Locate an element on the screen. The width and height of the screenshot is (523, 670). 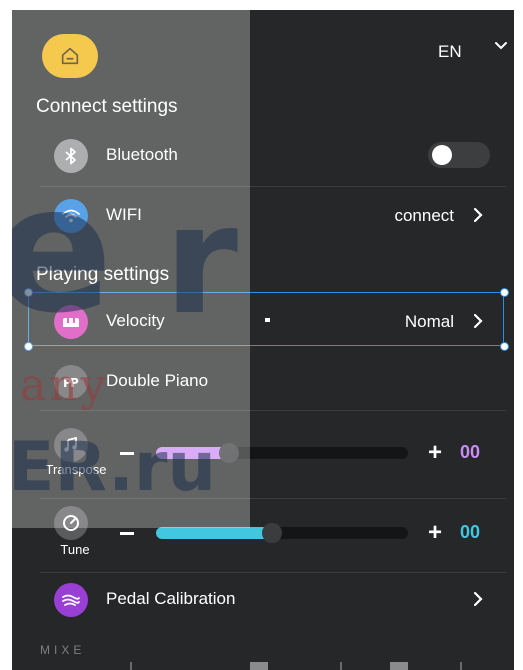
transpose-value: 00 is located at coordinates (470, 452).